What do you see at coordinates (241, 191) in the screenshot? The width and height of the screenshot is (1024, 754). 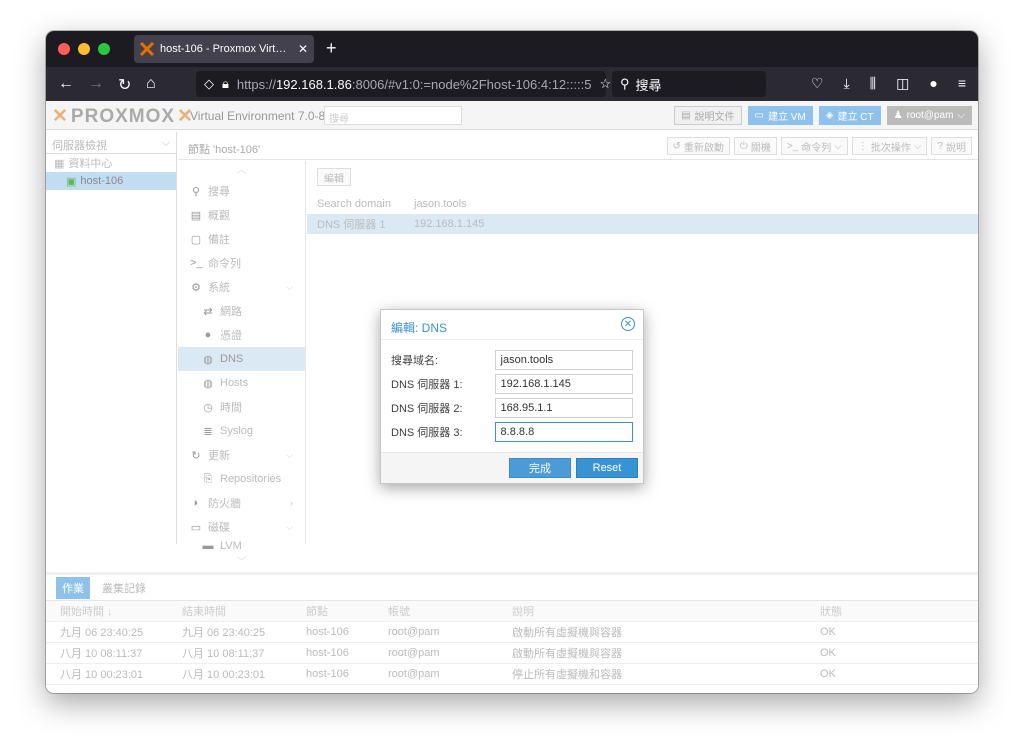 I see `menu-item-search: ⚲ 搜尋` at bounding box center [241, 191].